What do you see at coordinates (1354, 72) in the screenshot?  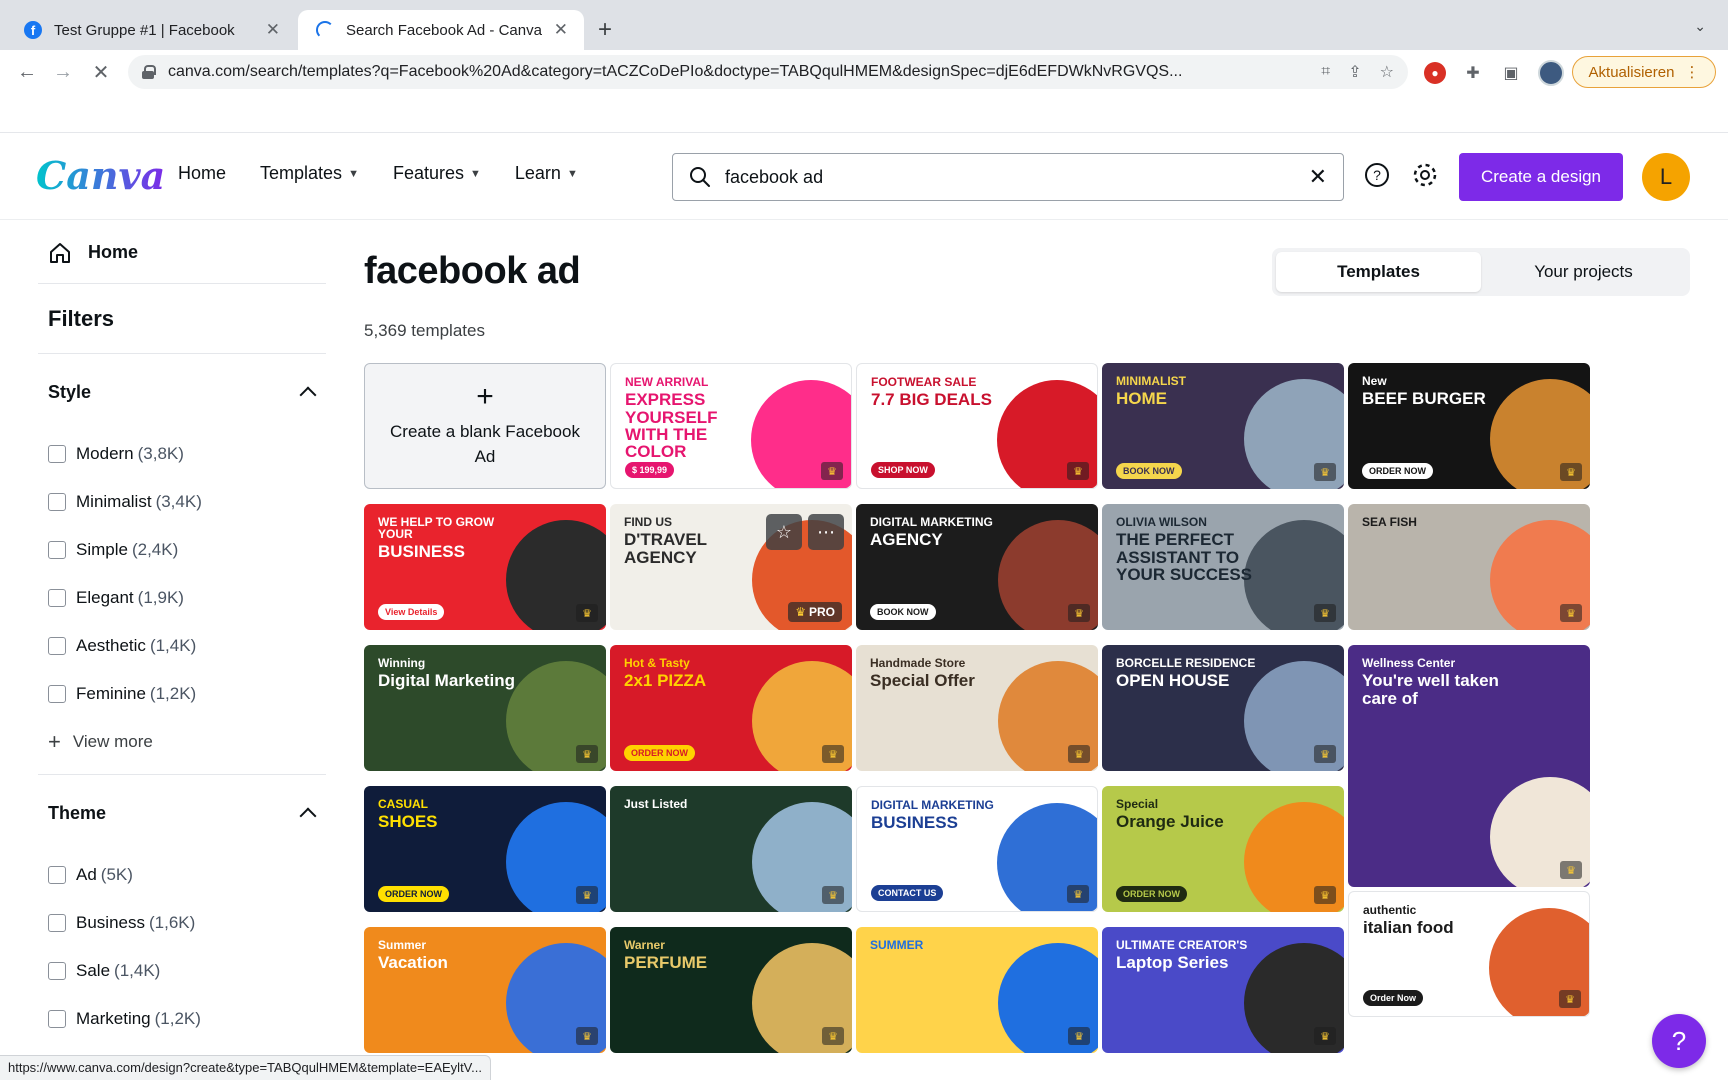 I see `share-icon: ⇪` at bounding box center [1354, 72].